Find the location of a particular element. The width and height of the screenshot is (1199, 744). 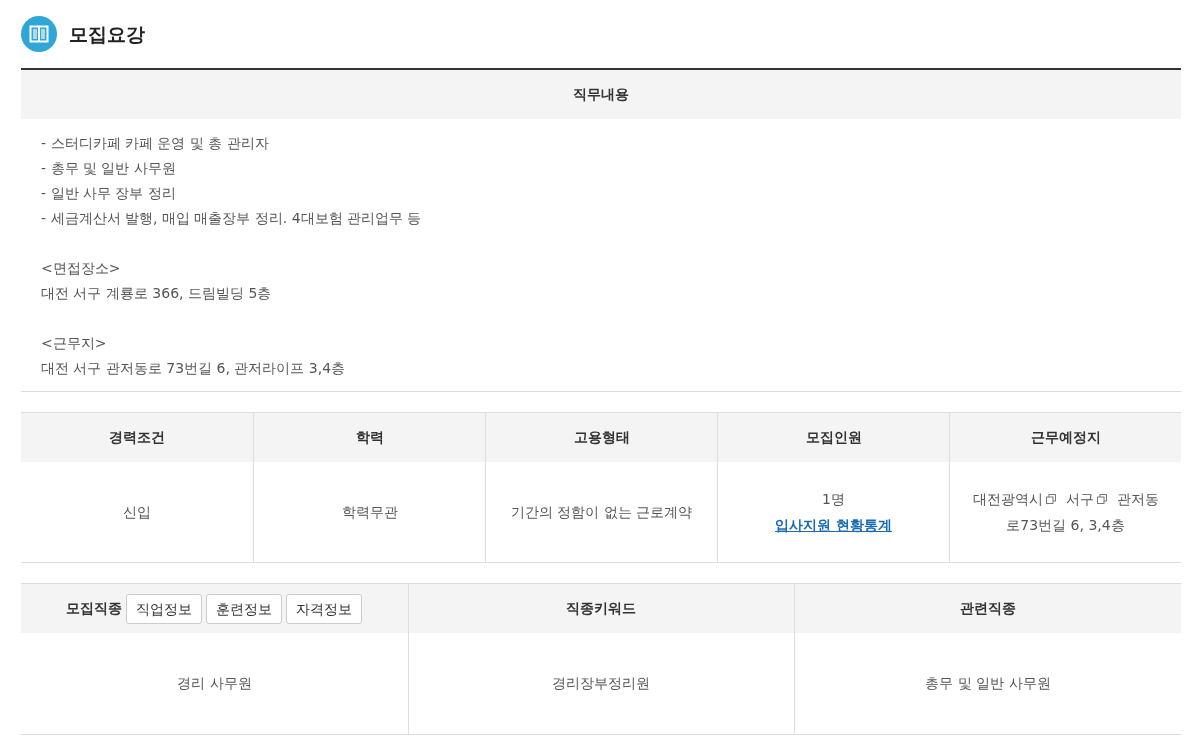

table-cell-text: 신입 is located at coordinates (137, 512).